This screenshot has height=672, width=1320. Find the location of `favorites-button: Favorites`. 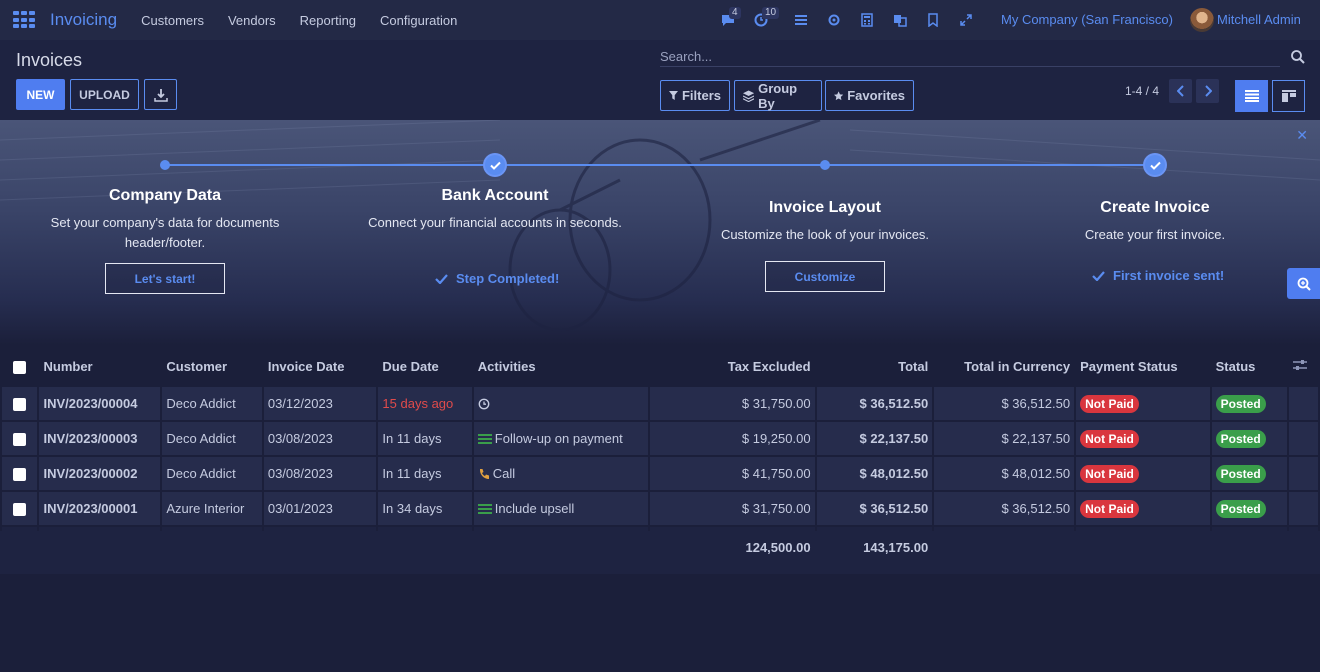

favorites-button: Favorites is located at coordinates (869, 95).